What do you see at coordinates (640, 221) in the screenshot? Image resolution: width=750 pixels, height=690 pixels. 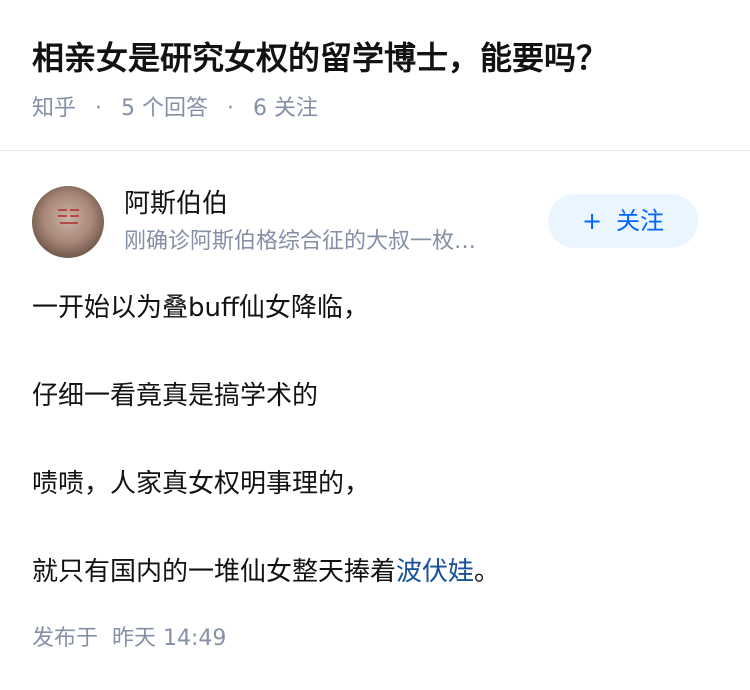 I see `follow-button-label: 关注` at bounding box center [640, 221].